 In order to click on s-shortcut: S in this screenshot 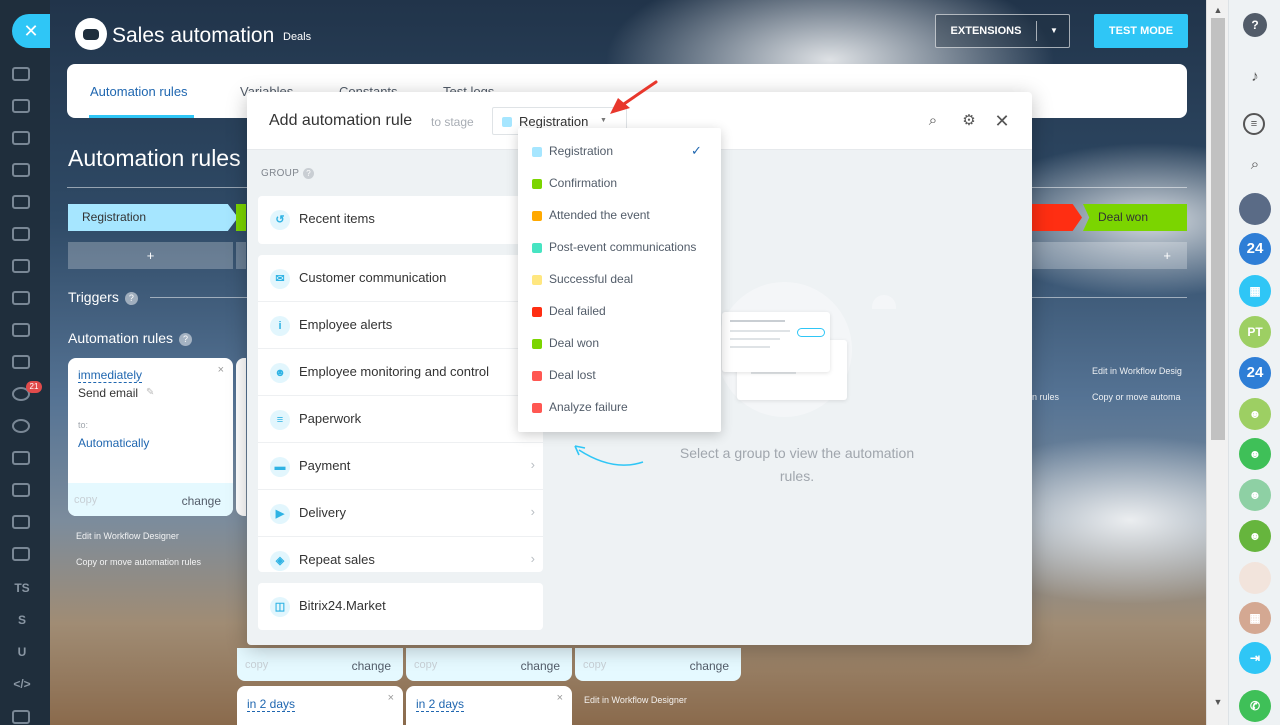, I will do `click(22, 620)`.